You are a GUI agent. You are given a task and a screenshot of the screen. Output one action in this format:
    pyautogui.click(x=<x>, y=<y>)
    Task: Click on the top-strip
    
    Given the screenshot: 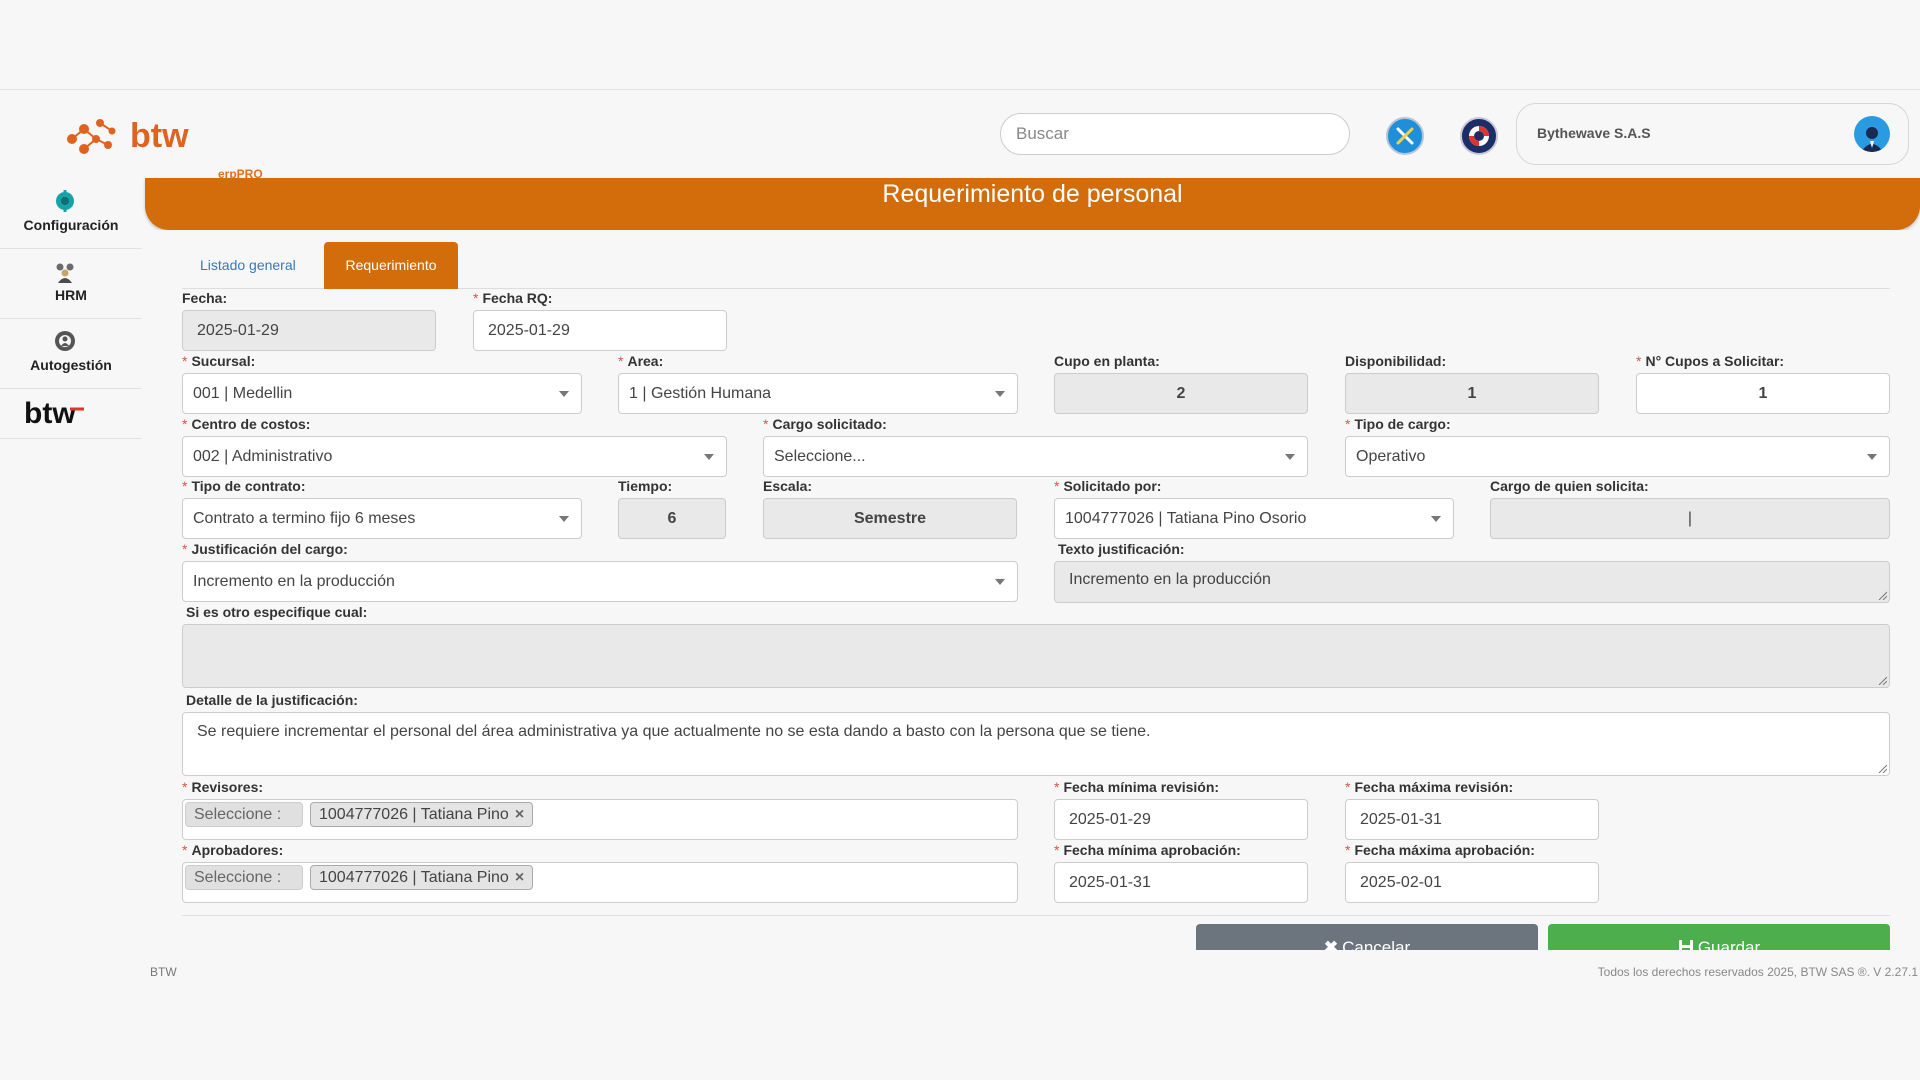 What is the action you would take?
    pyautogui.click(x=960, y=45)
    